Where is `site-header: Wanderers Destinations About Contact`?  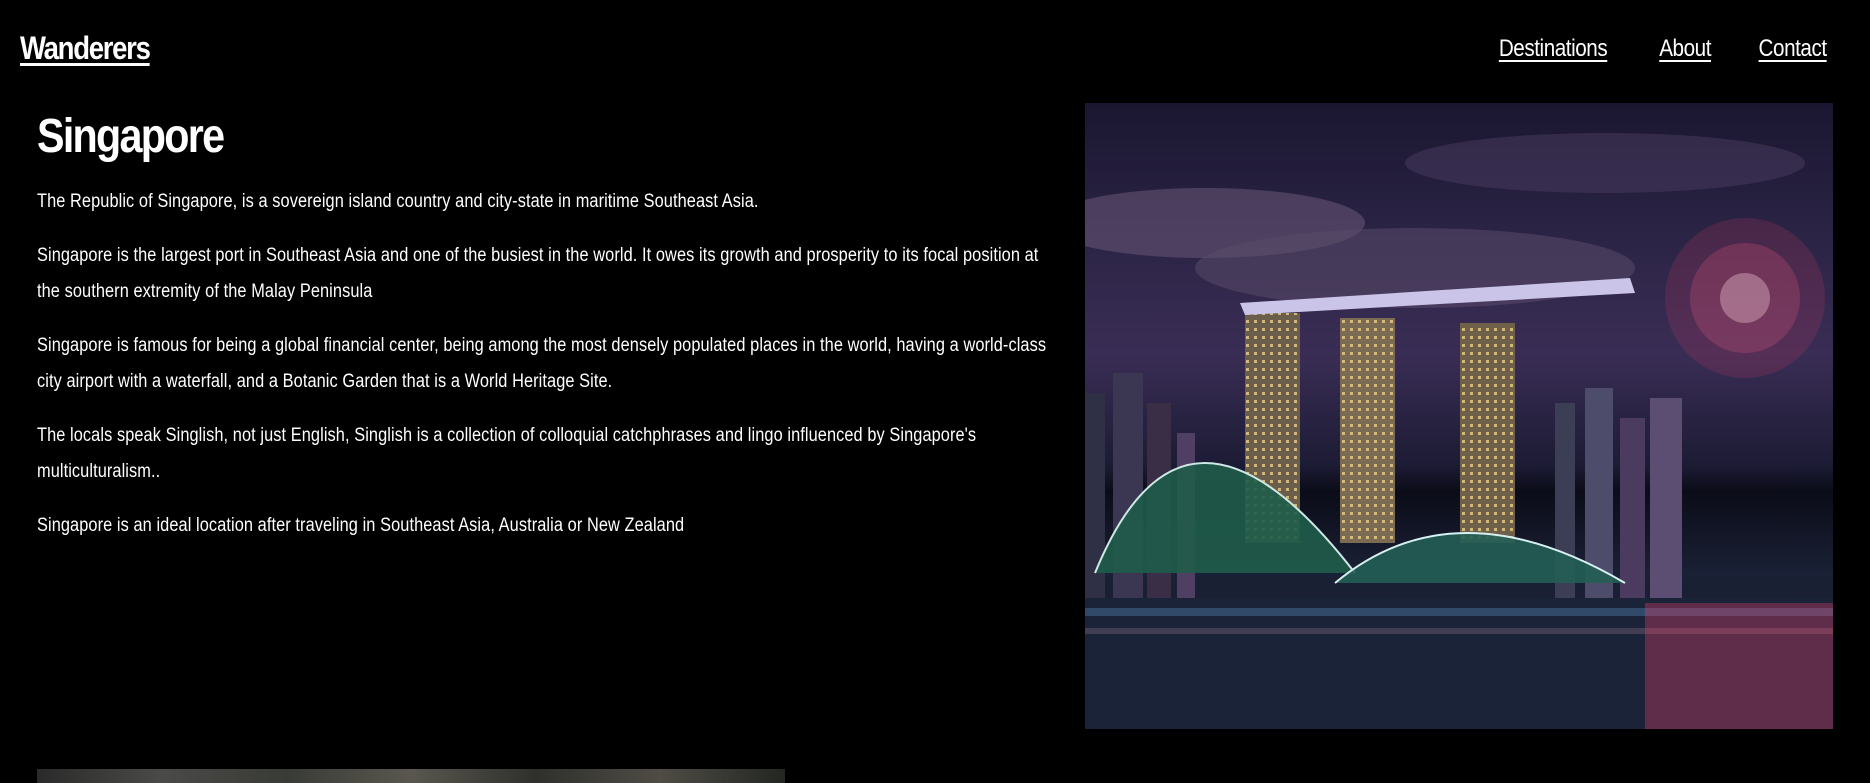 site-header: Wanderers Destinations About Contact is located at coordinates (935, 50).